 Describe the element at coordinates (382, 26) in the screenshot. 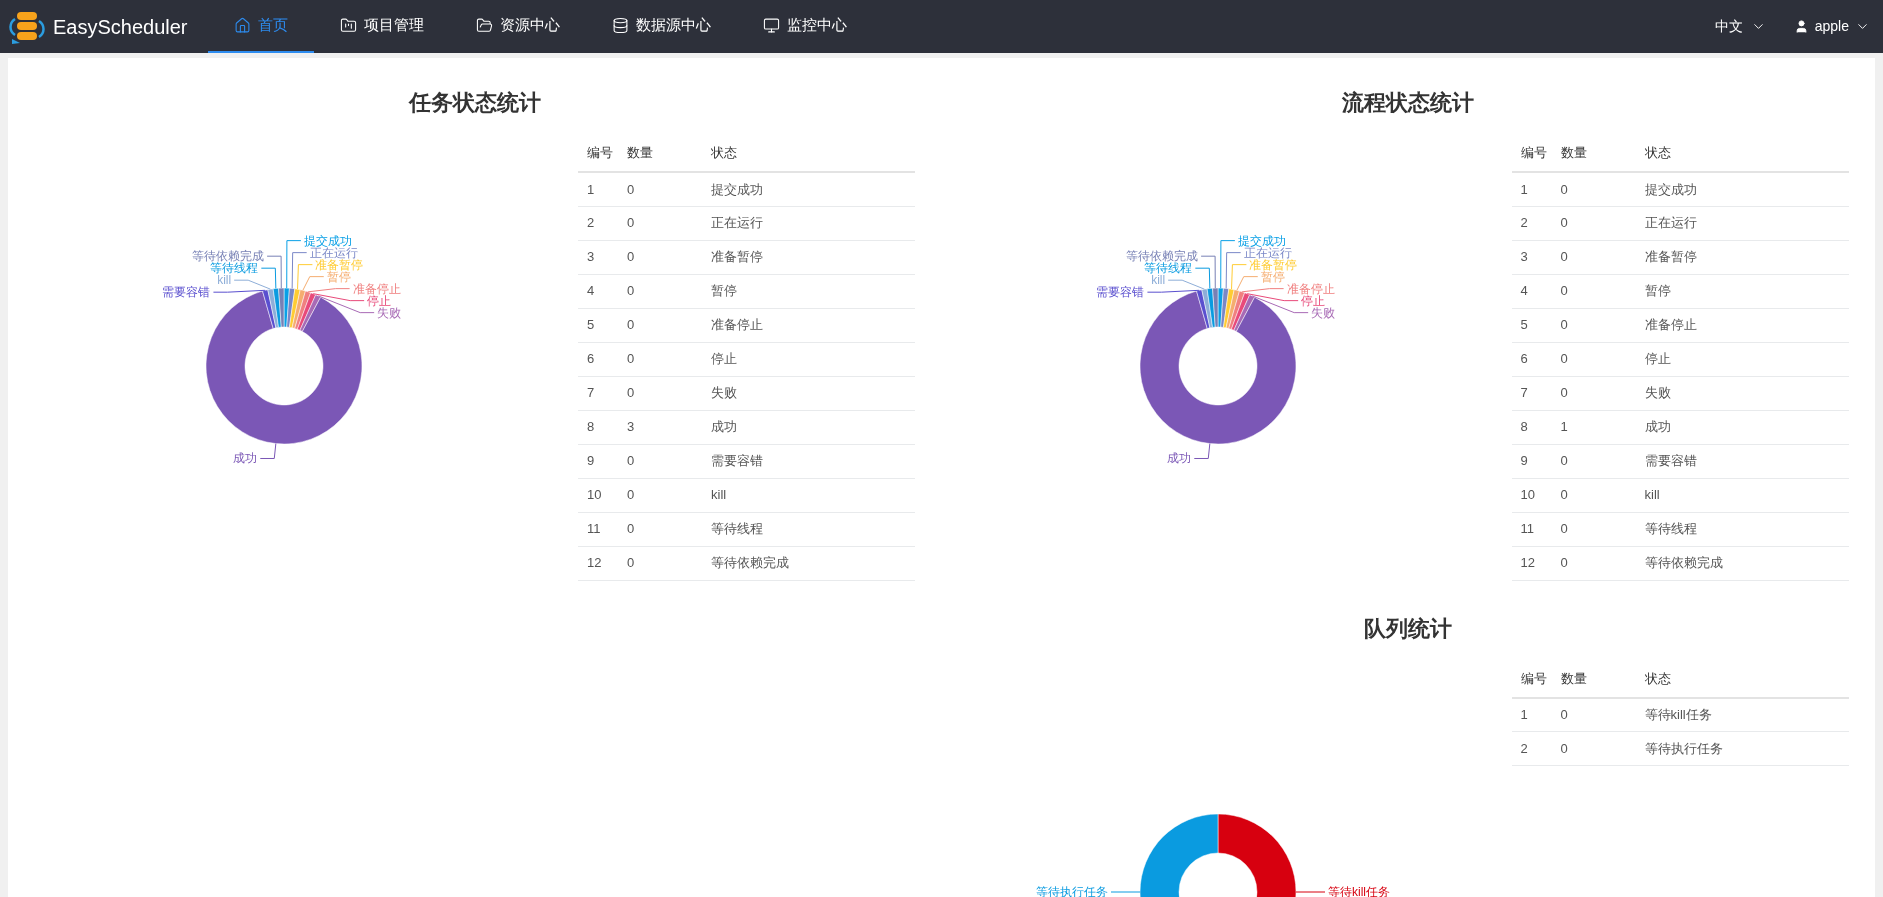

I see `nav-tab: 项目管理` at that location.